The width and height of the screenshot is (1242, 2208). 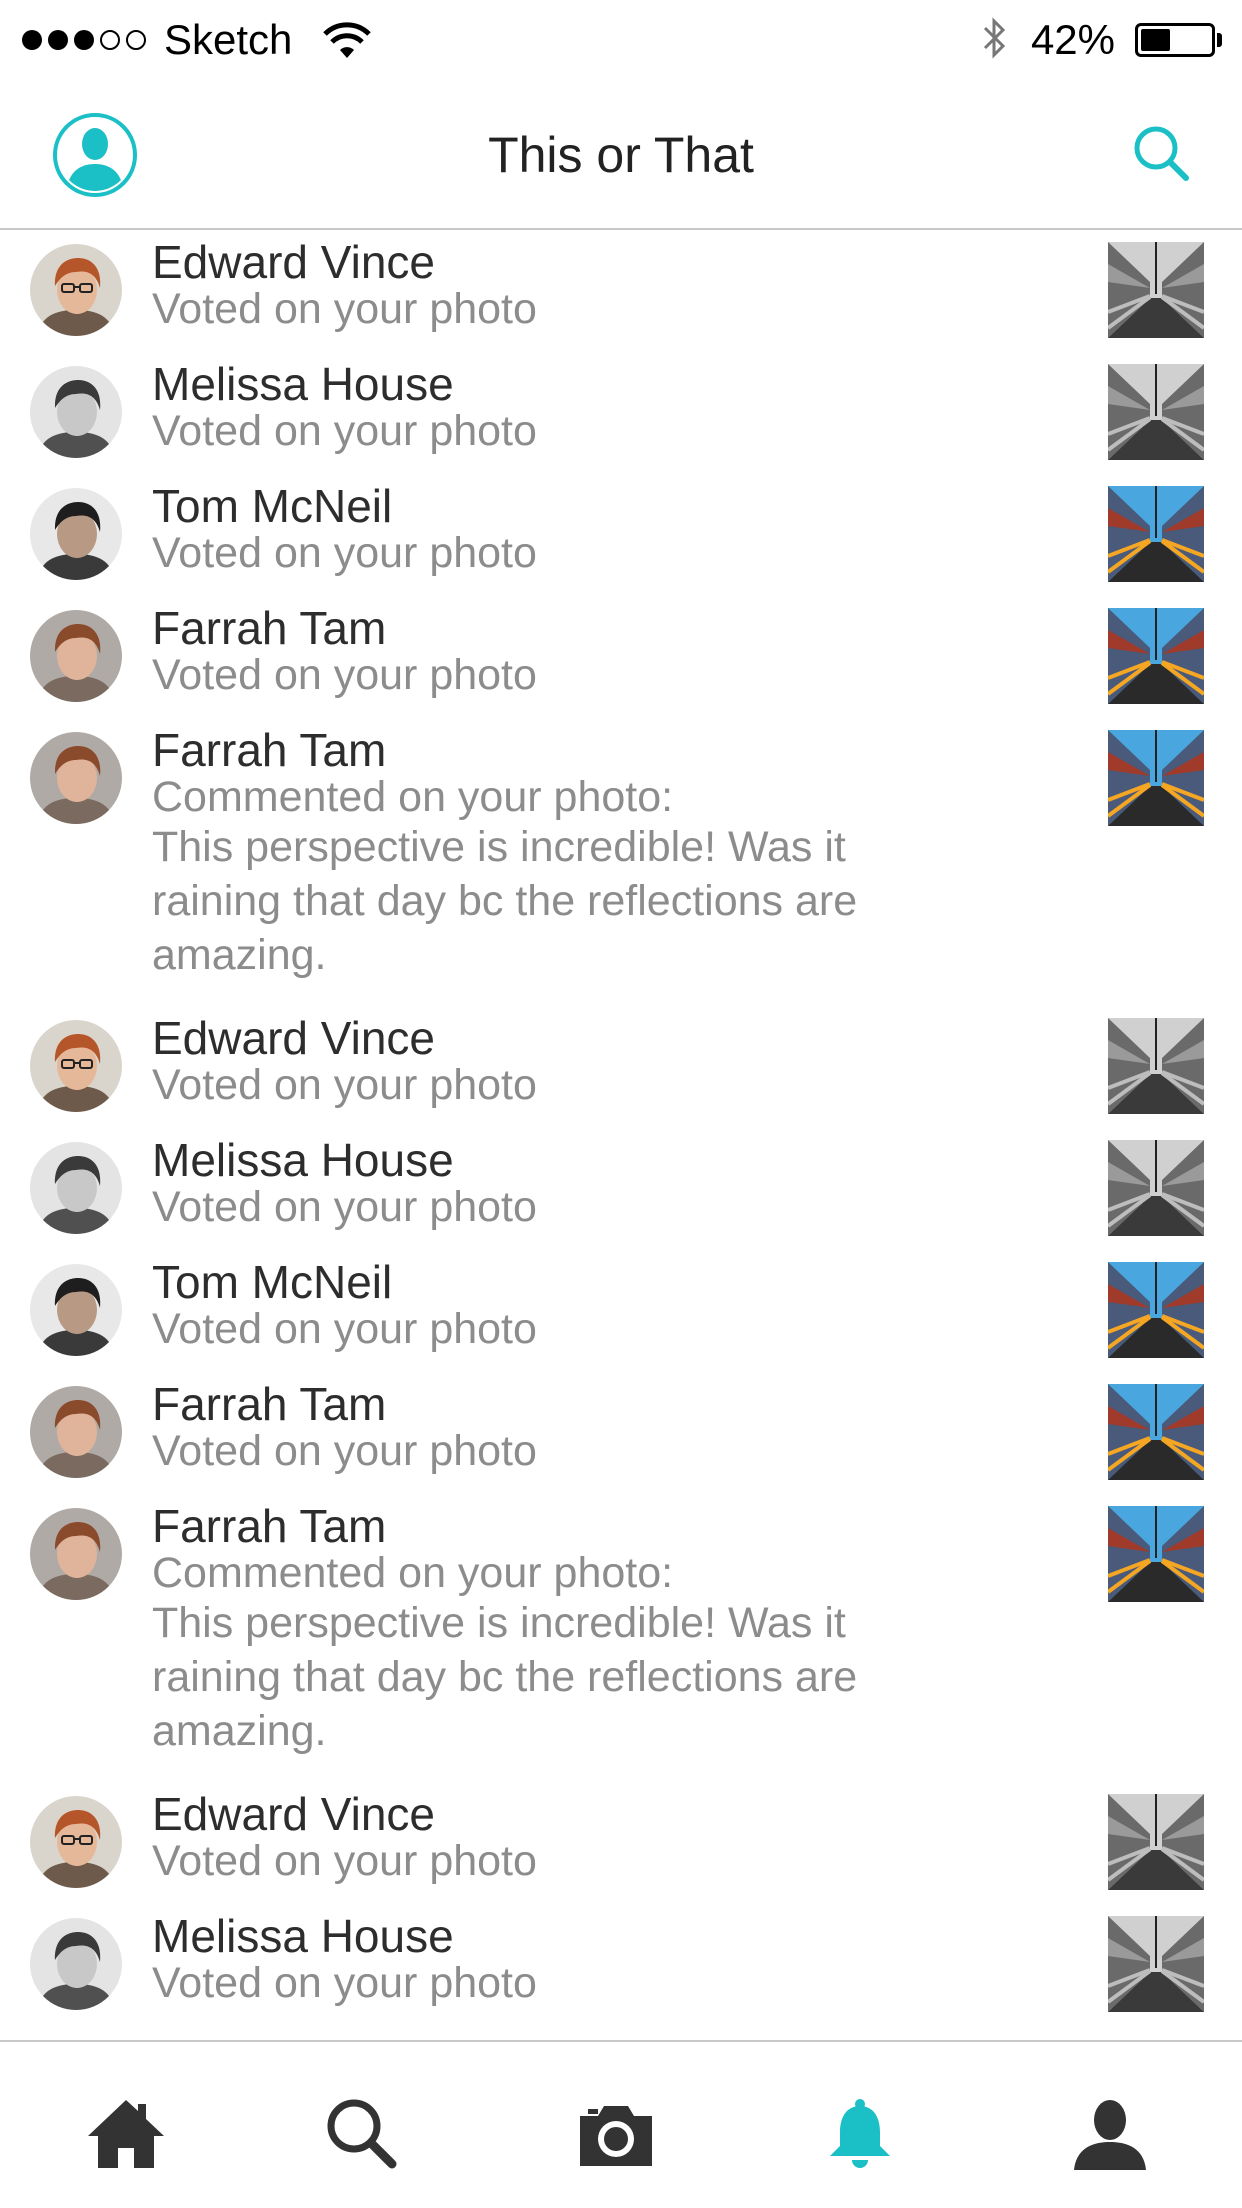 I want to click on bell-icon, so click(x=860, y=2134).